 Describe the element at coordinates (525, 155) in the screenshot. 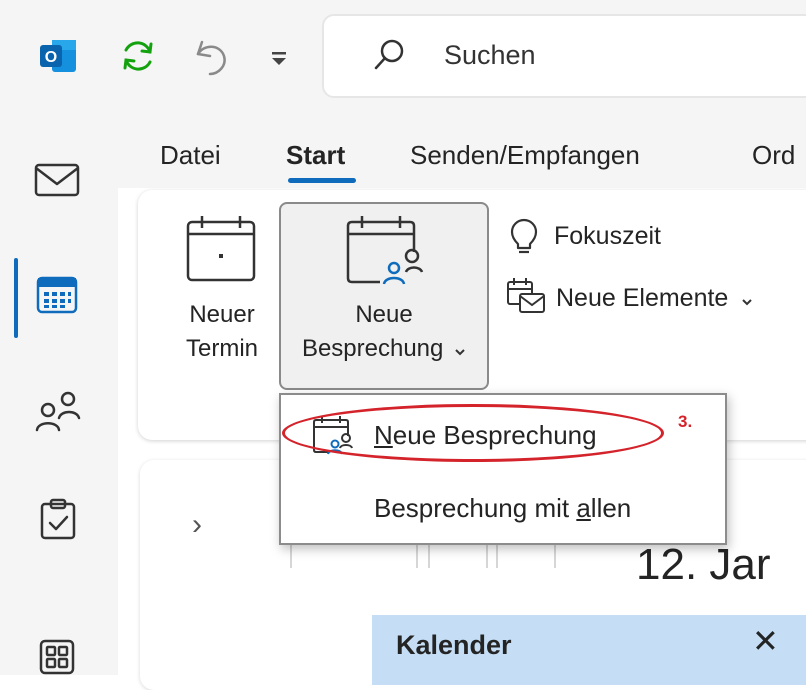

I see `tab-senden-empfangen: Senden/Empfangen` at that location.